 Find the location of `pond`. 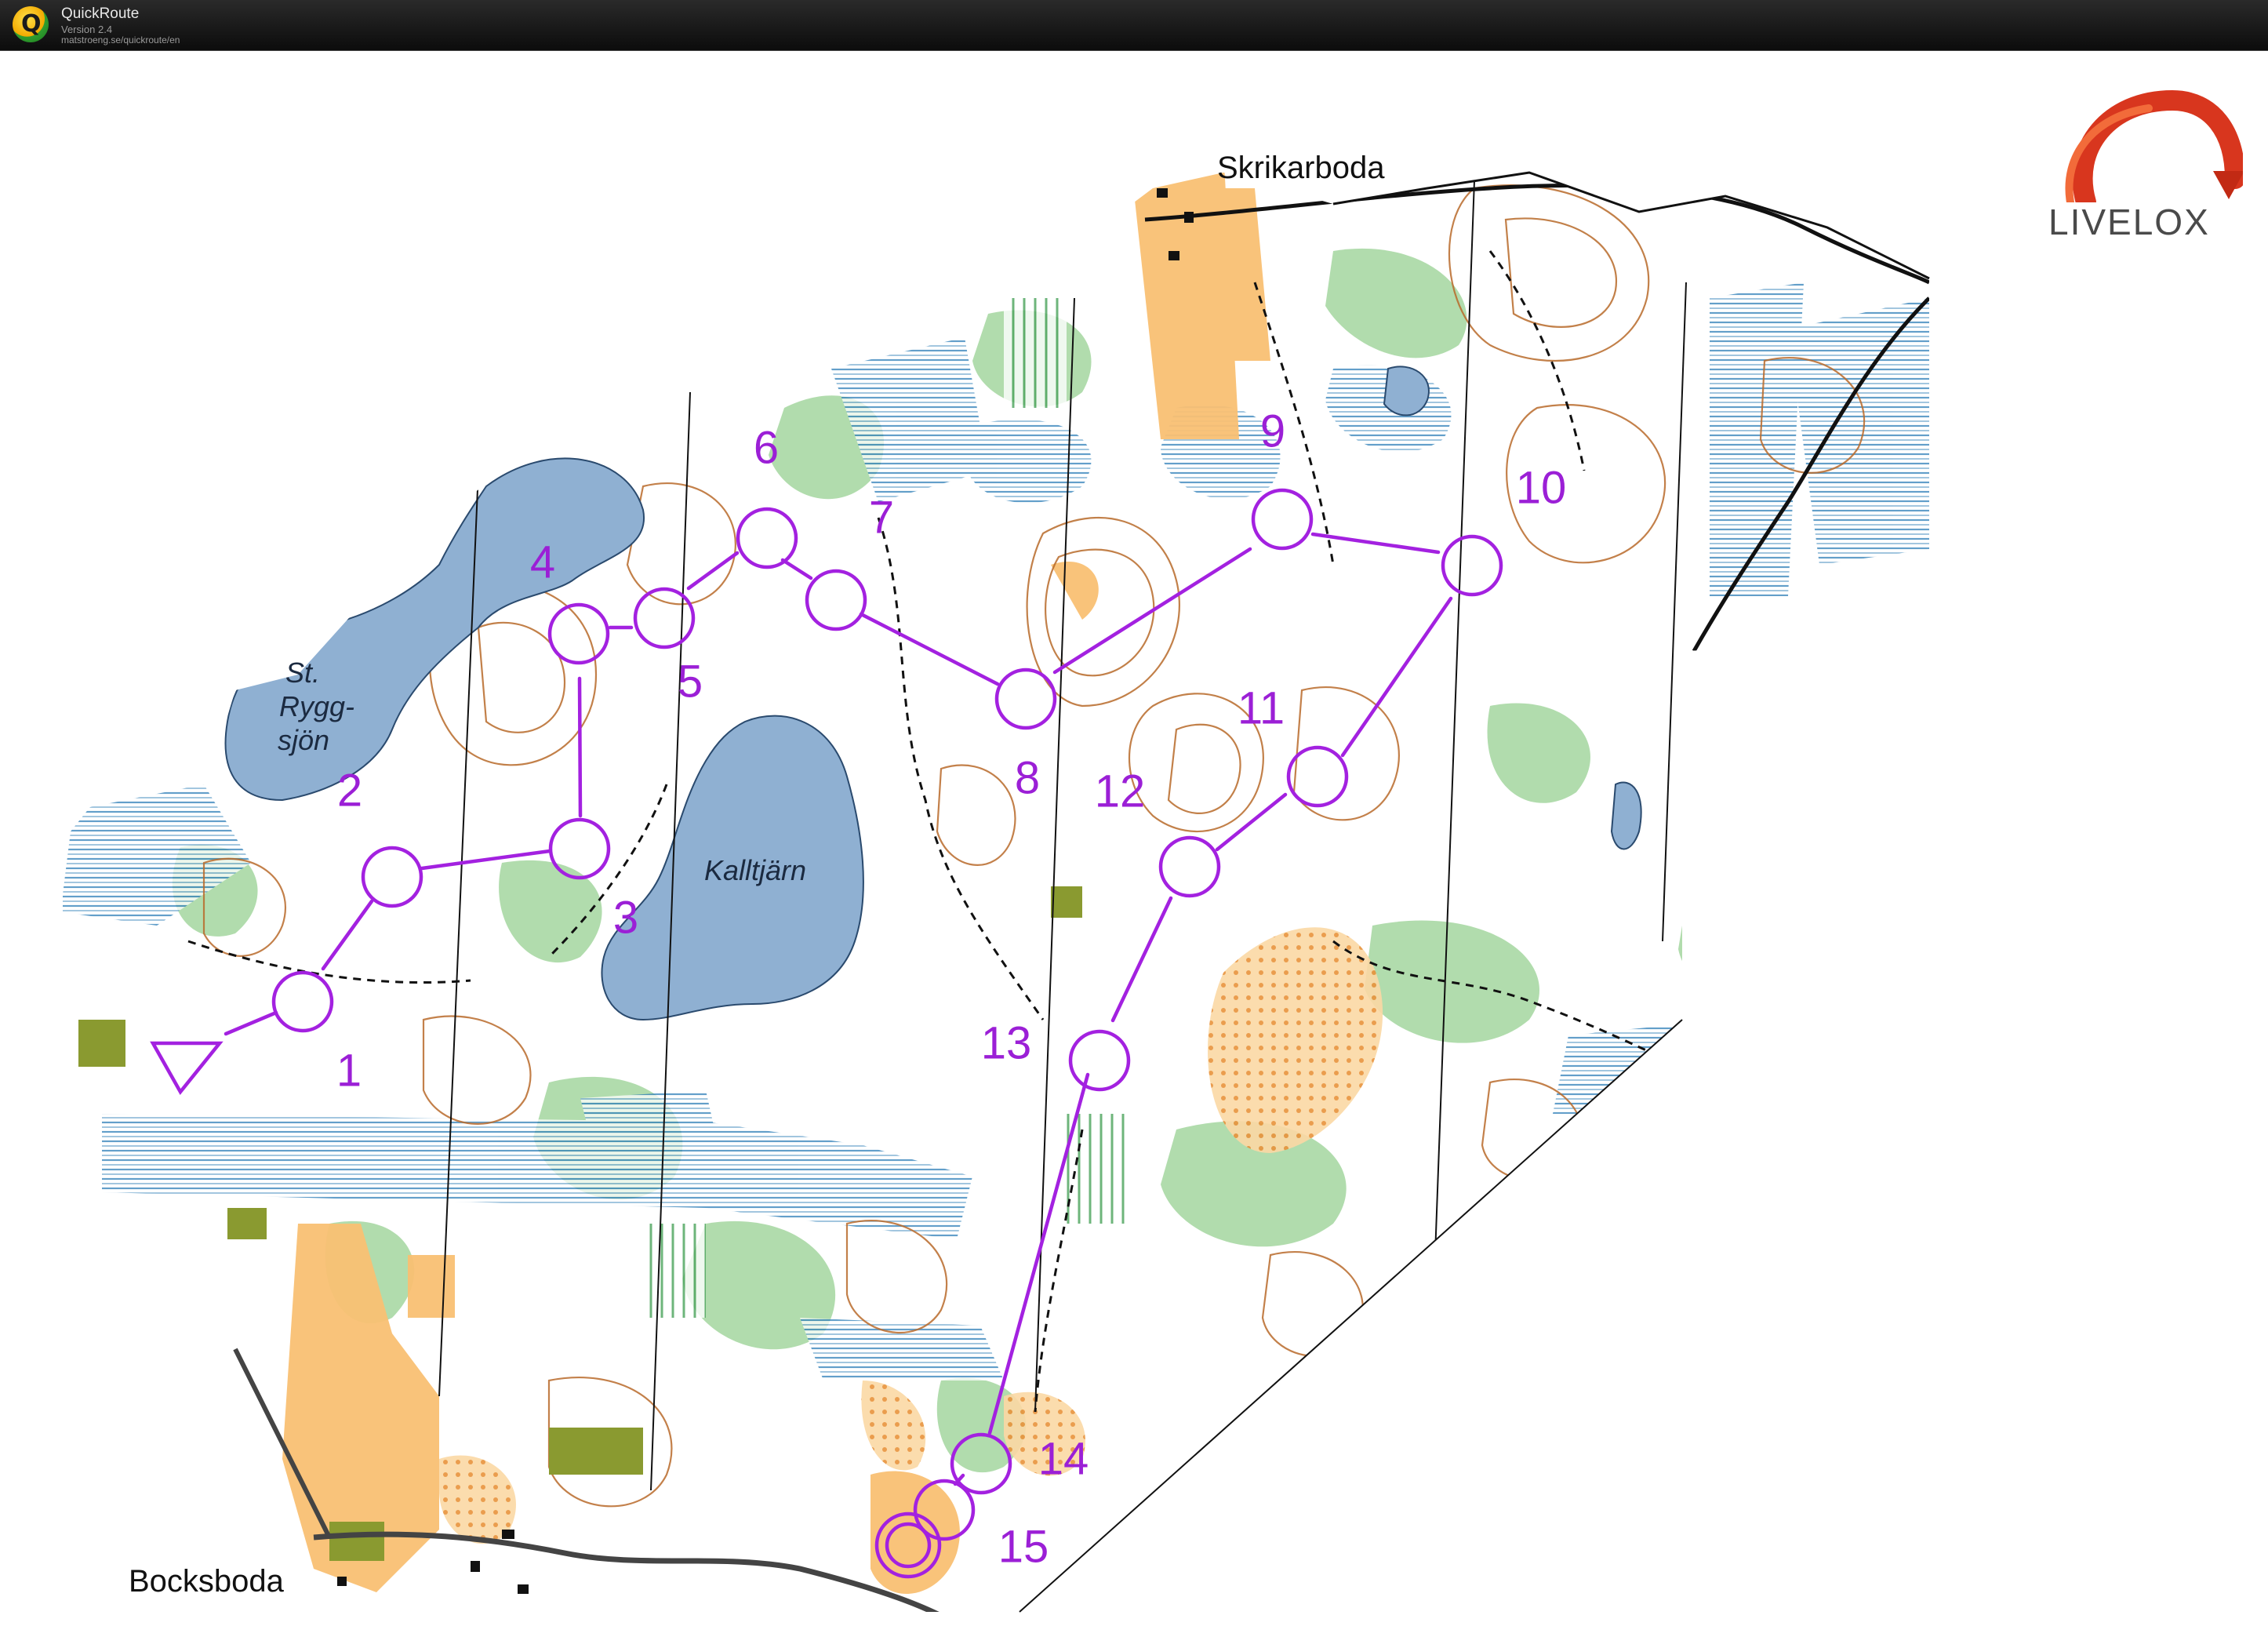

pond is located at coordinates (1406, 391).